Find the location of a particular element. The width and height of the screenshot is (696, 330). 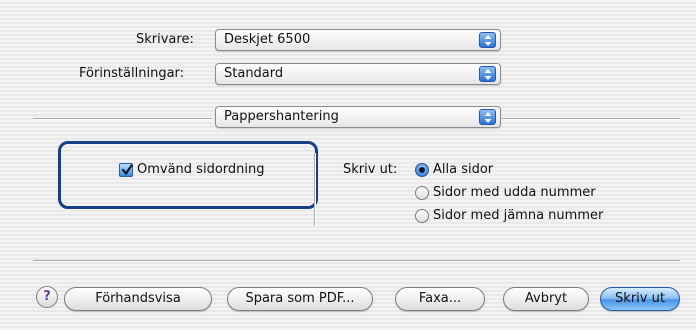

panel-select: Pappershantering is located at coordinates (358, 117).